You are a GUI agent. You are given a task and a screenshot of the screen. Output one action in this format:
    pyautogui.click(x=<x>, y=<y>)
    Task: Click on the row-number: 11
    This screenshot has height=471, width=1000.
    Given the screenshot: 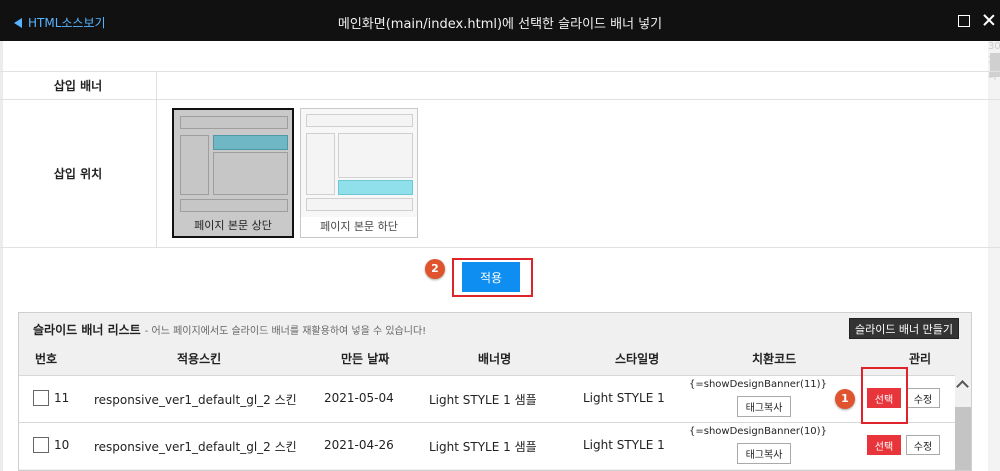 What is the action you would take?
    pyautogui.click(x=62, y=398)
    